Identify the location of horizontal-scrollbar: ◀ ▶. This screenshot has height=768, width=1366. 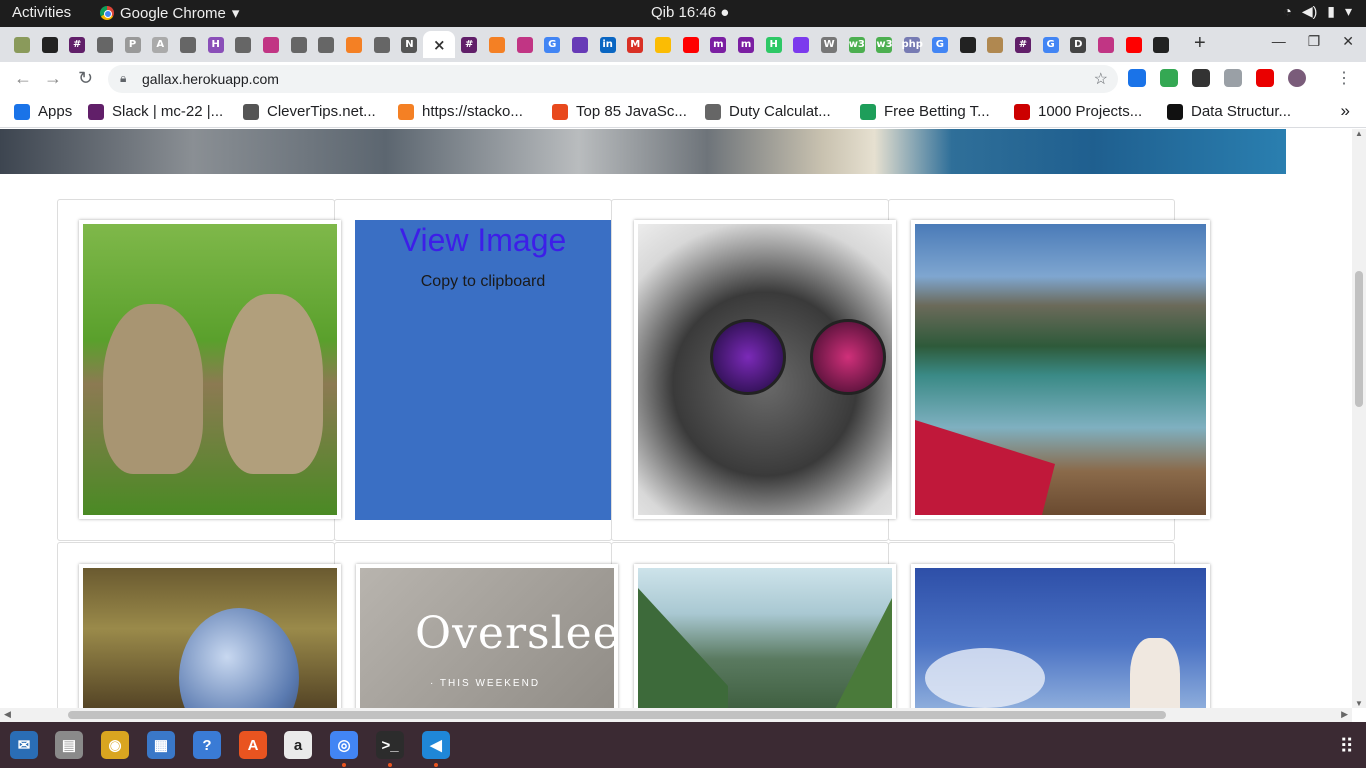
(676, 715).